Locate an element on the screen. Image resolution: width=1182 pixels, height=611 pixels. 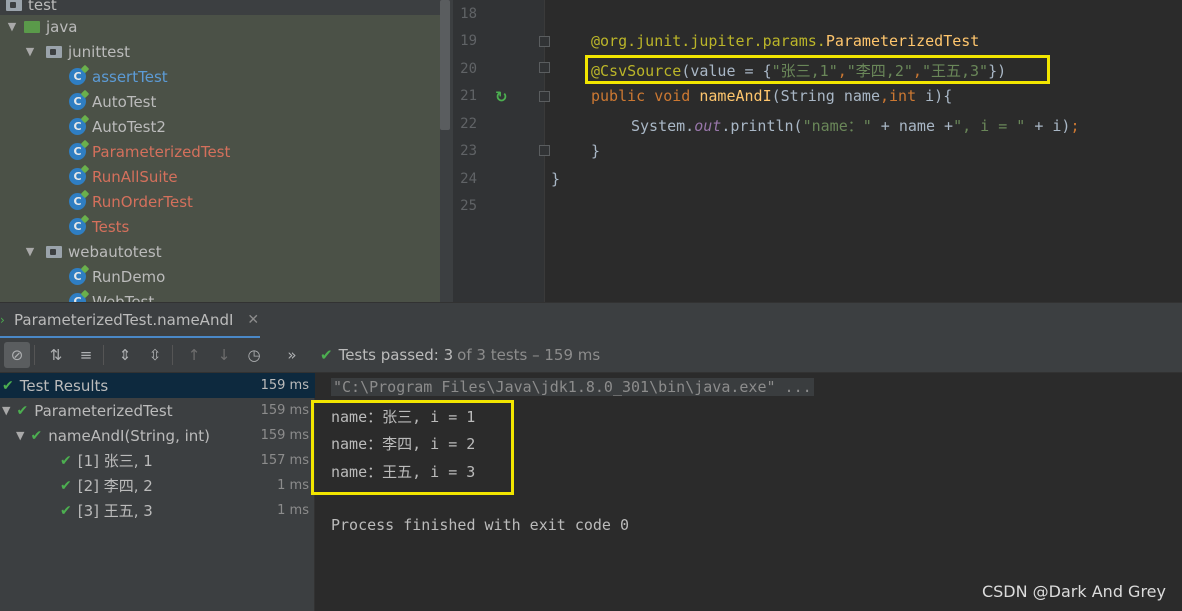
next-failed-icon: ↓ is located at coordinates (224, 355).